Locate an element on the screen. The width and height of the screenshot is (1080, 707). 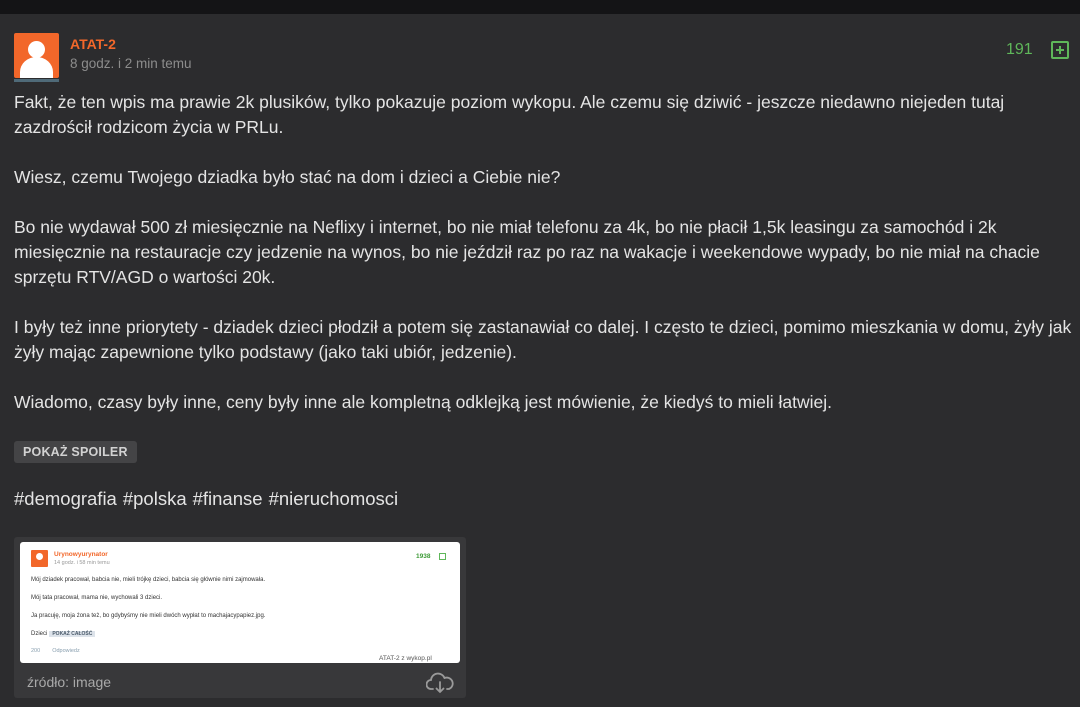
avatar-head is located at coordinates (36, 49).